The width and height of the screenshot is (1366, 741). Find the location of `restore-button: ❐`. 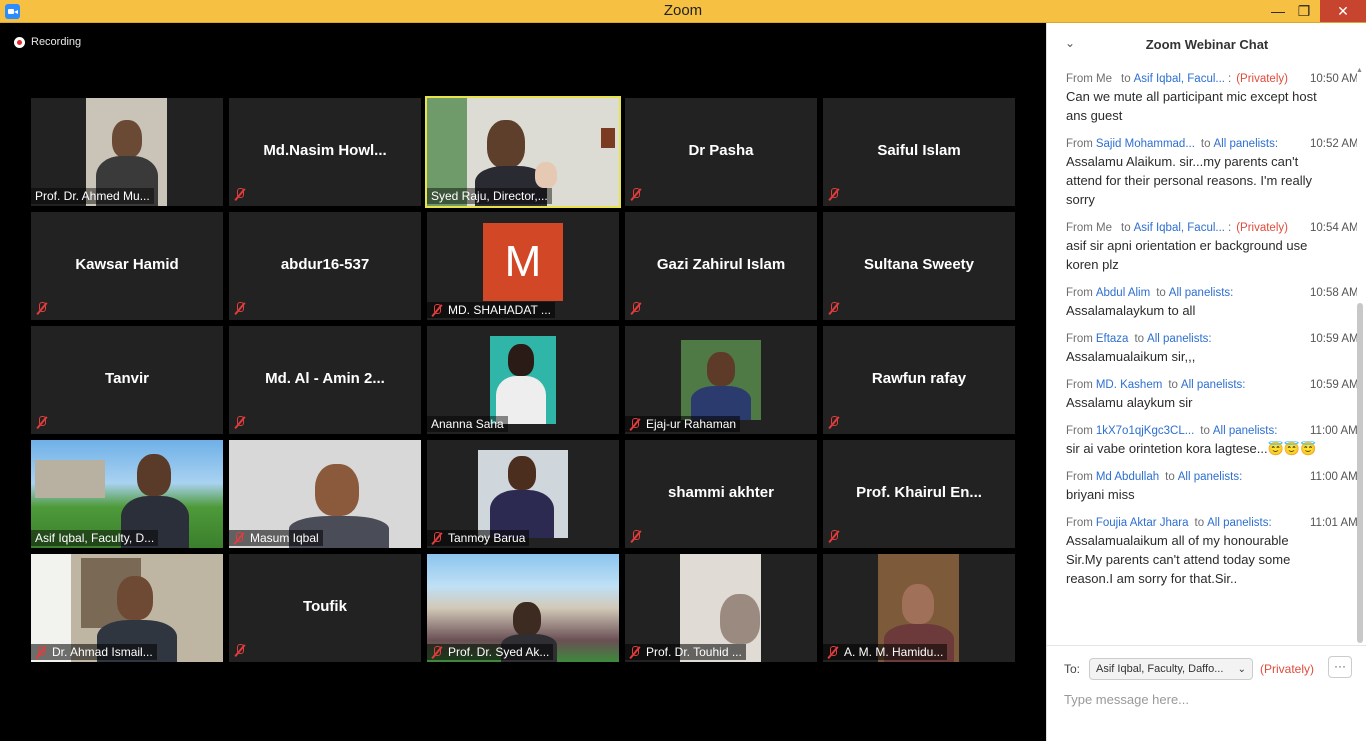

restore-button: ❐ is located at coordinates (1304, 11).